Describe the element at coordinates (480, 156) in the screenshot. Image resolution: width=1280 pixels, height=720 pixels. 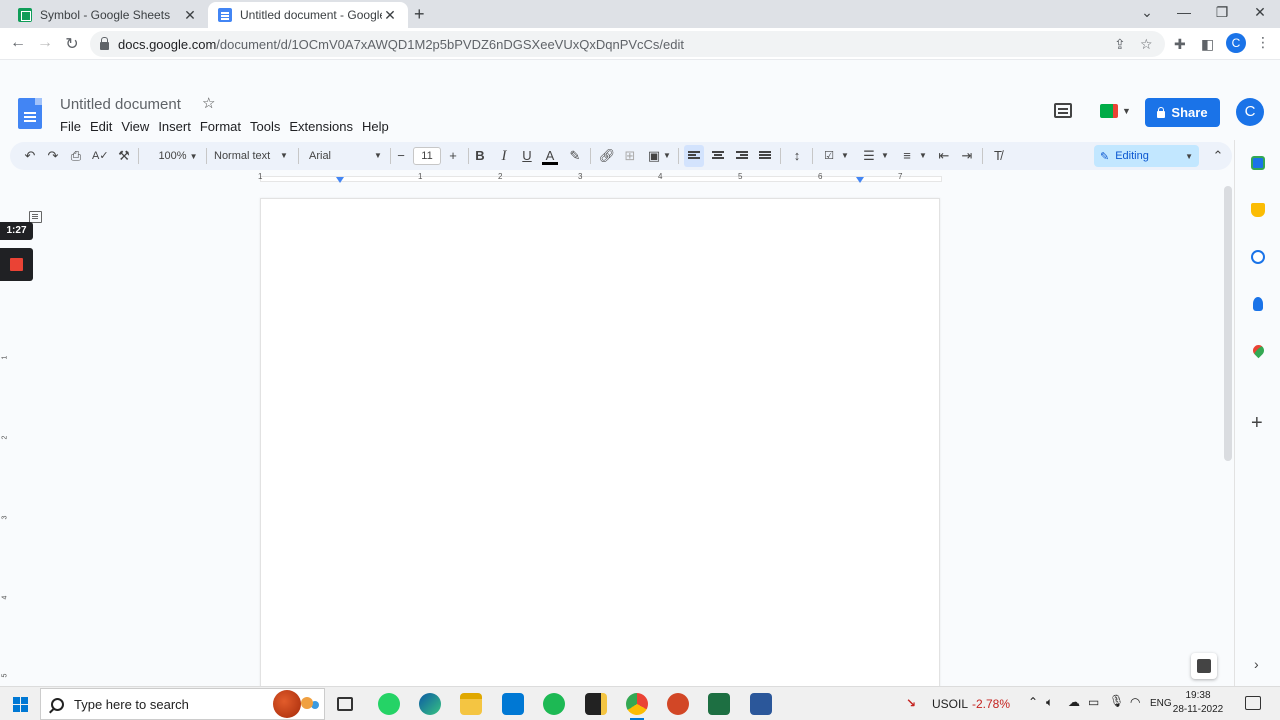
I see `bold-icon: B` at that location.